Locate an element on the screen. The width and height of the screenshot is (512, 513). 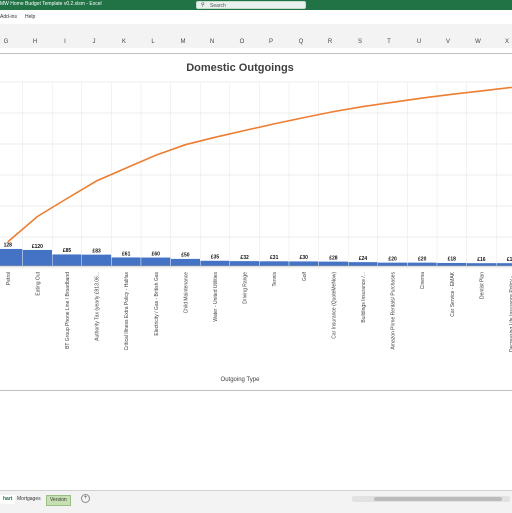
category-label: Golf is located at coordinates (305, 276).